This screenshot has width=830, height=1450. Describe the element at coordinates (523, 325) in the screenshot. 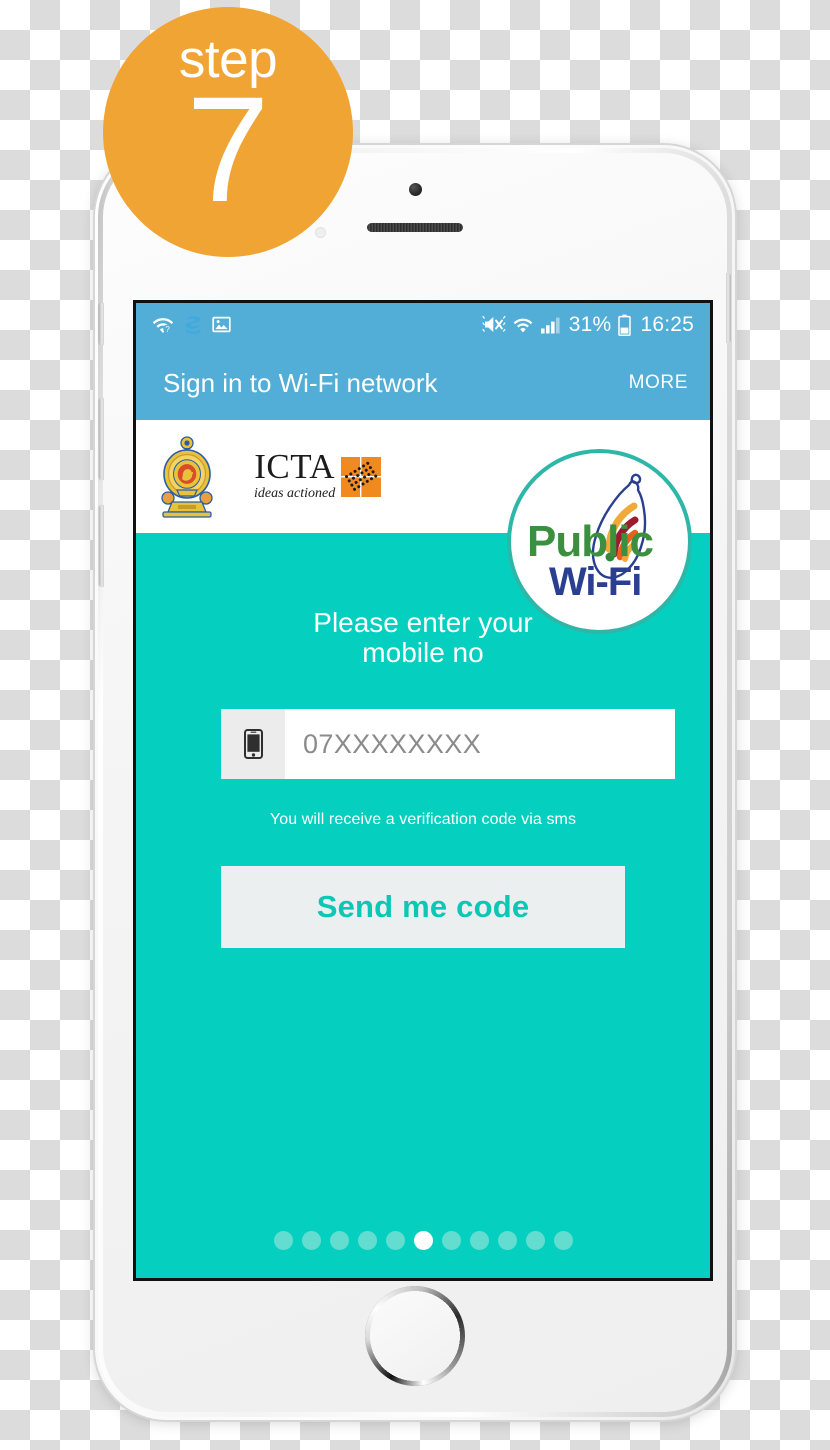

I see `wifi-icon` at that location.